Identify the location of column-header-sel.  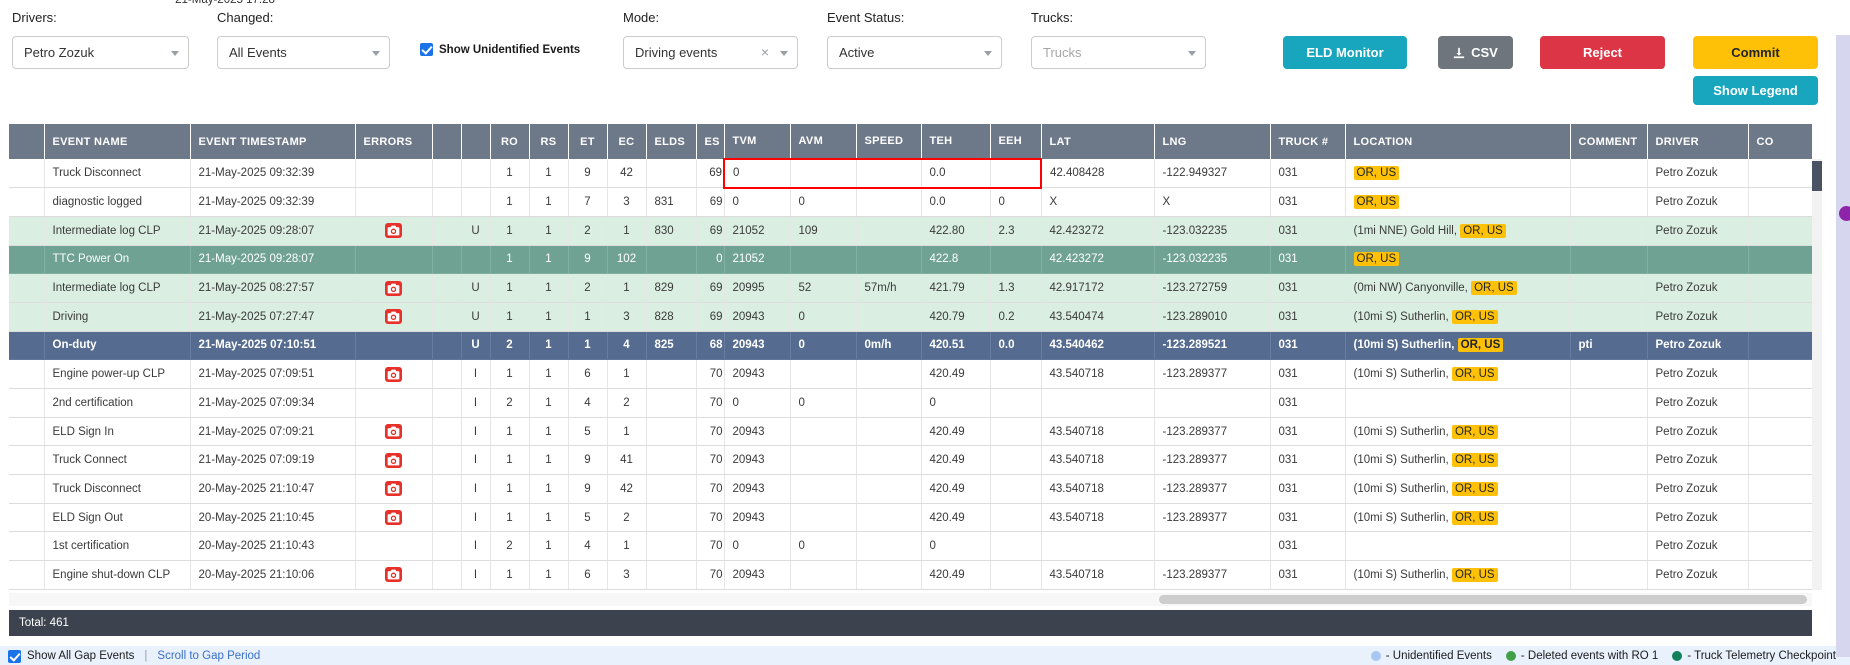
(27, 141).